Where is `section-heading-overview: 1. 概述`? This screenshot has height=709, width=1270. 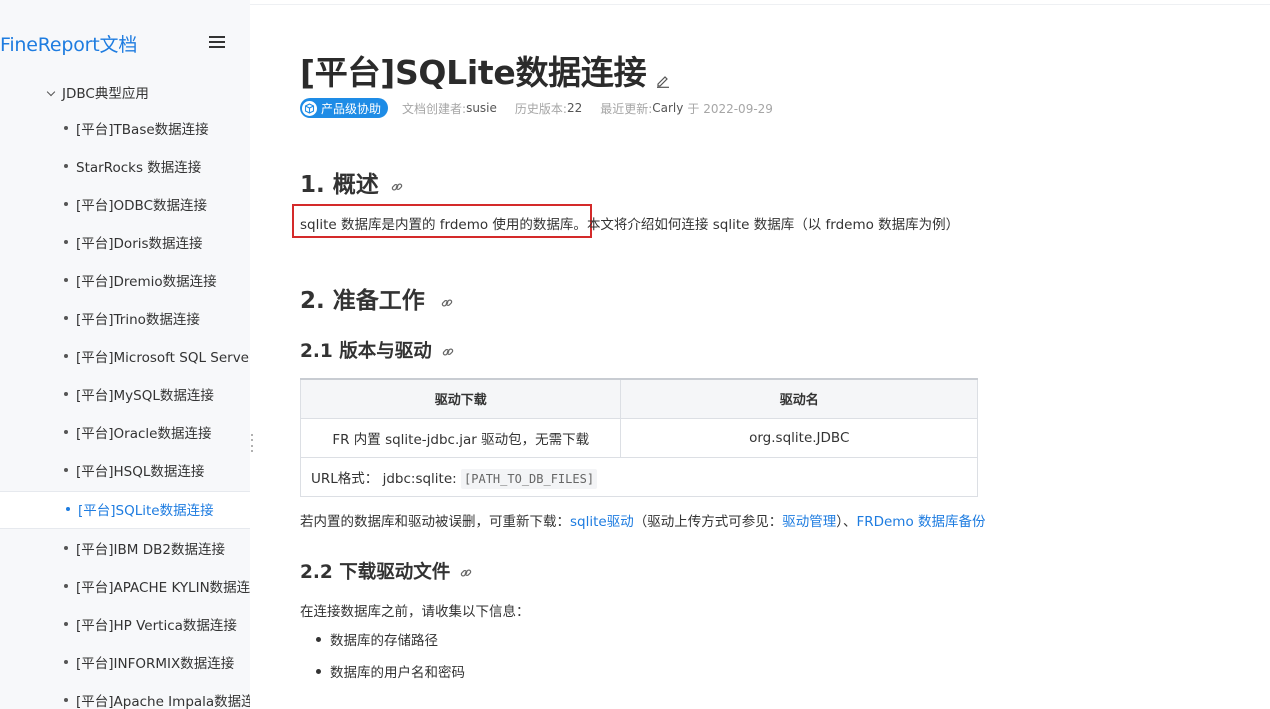
section-heading-overview: 1. 概述 is located at coordinates (351, 182).